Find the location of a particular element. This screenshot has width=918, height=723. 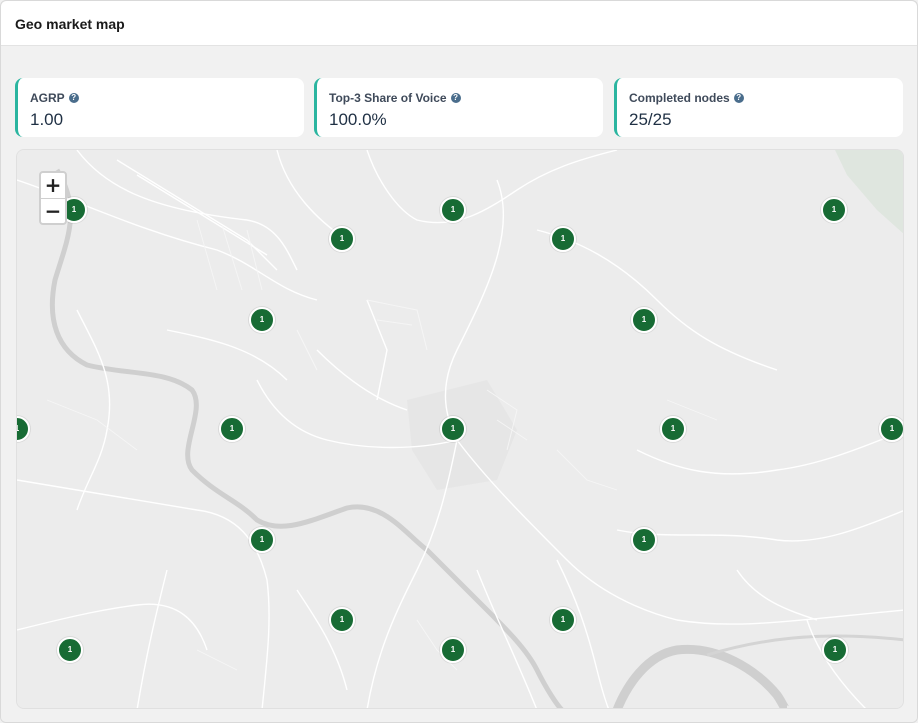

zoom-in-button: + is located at coordinates (53, 185).